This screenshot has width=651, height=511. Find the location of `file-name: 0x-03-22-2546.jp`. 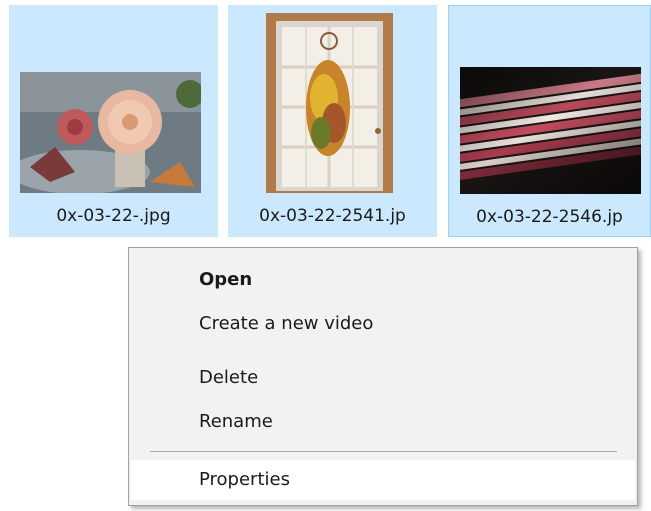

file-name: 0x-03-22-2546.jp is located at coordinates (549, 217).